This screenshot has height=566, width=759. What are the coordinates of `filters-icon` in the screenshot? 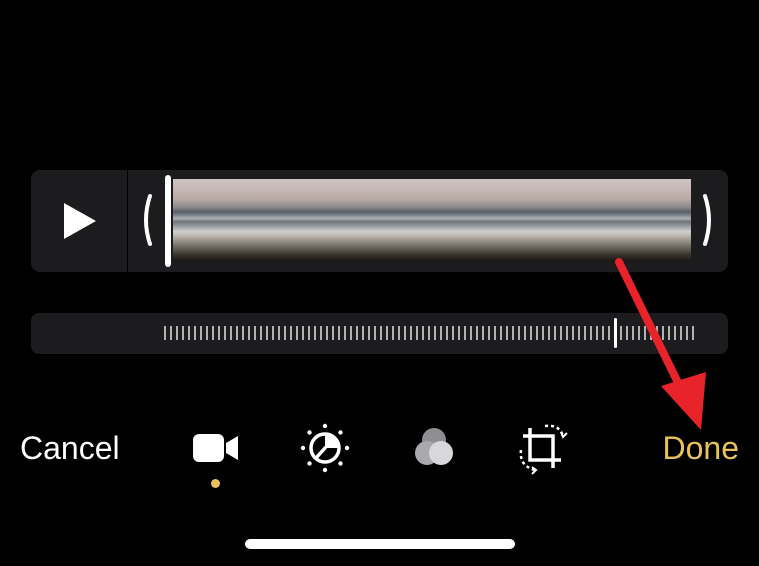 It's located at (434, 446).